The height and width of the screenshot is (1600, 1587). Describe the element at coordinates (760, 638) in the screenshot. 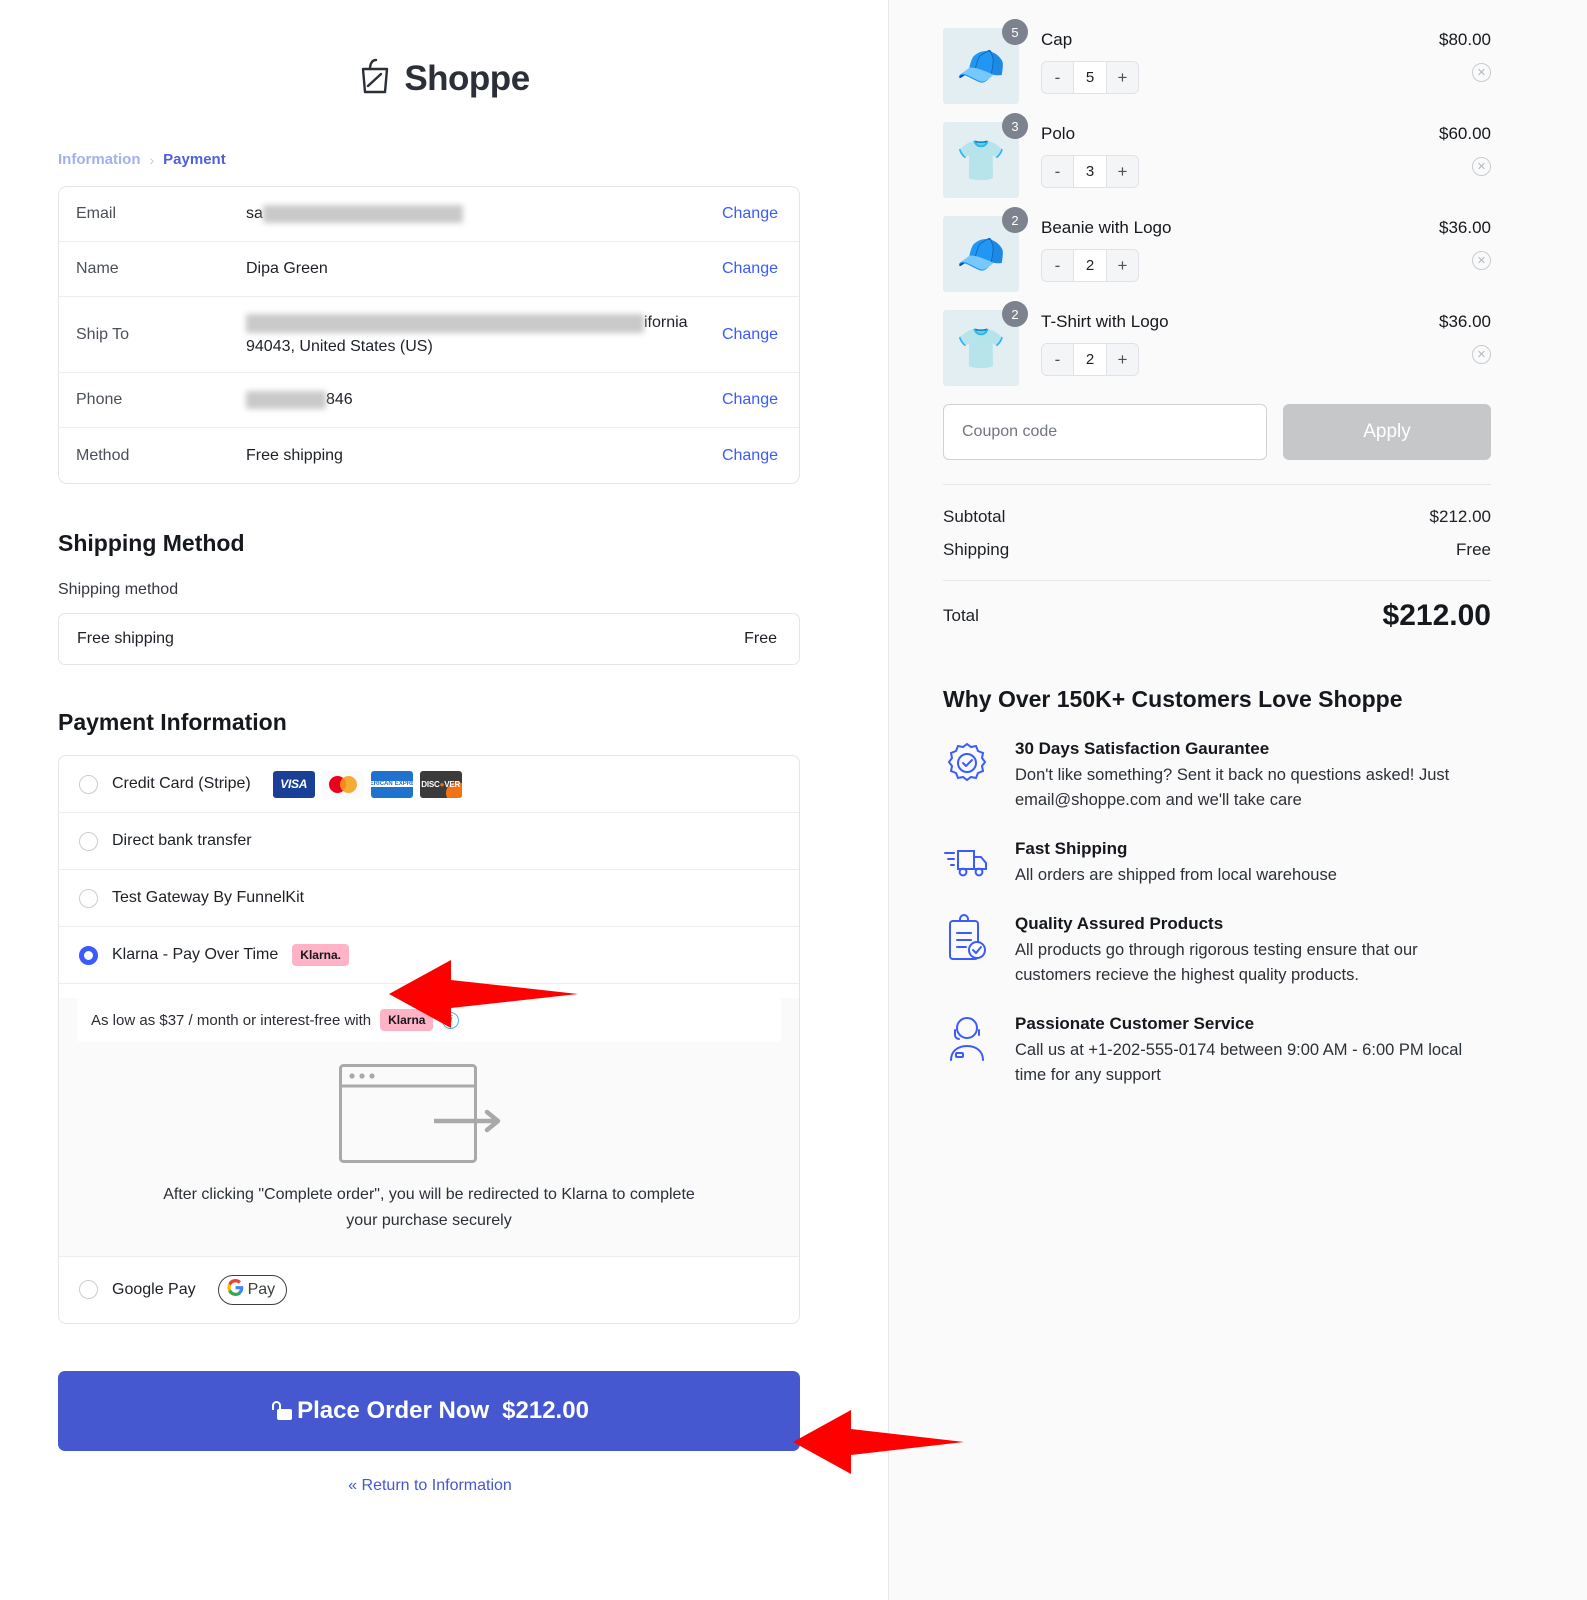

I see `shipping-option-price: Free` at that location.